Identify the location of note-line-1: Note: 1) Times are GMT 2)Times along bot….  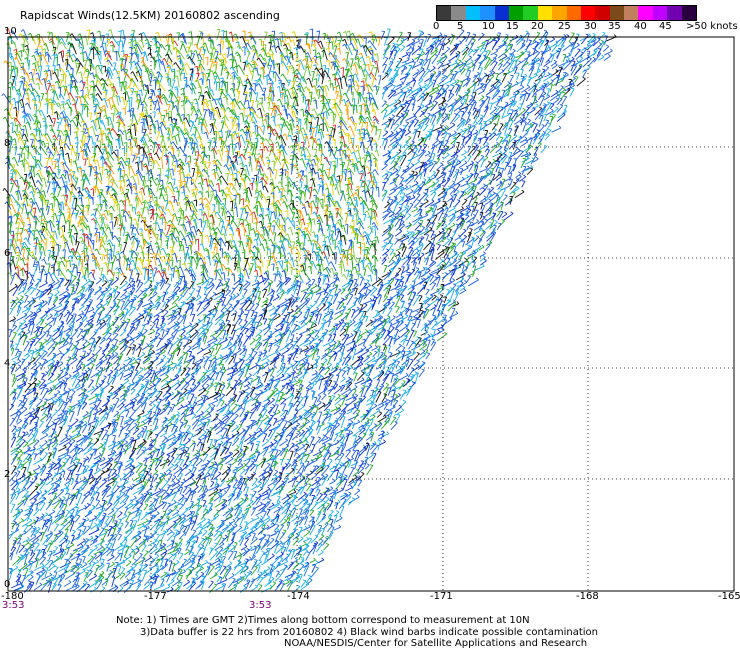
(323, 620).